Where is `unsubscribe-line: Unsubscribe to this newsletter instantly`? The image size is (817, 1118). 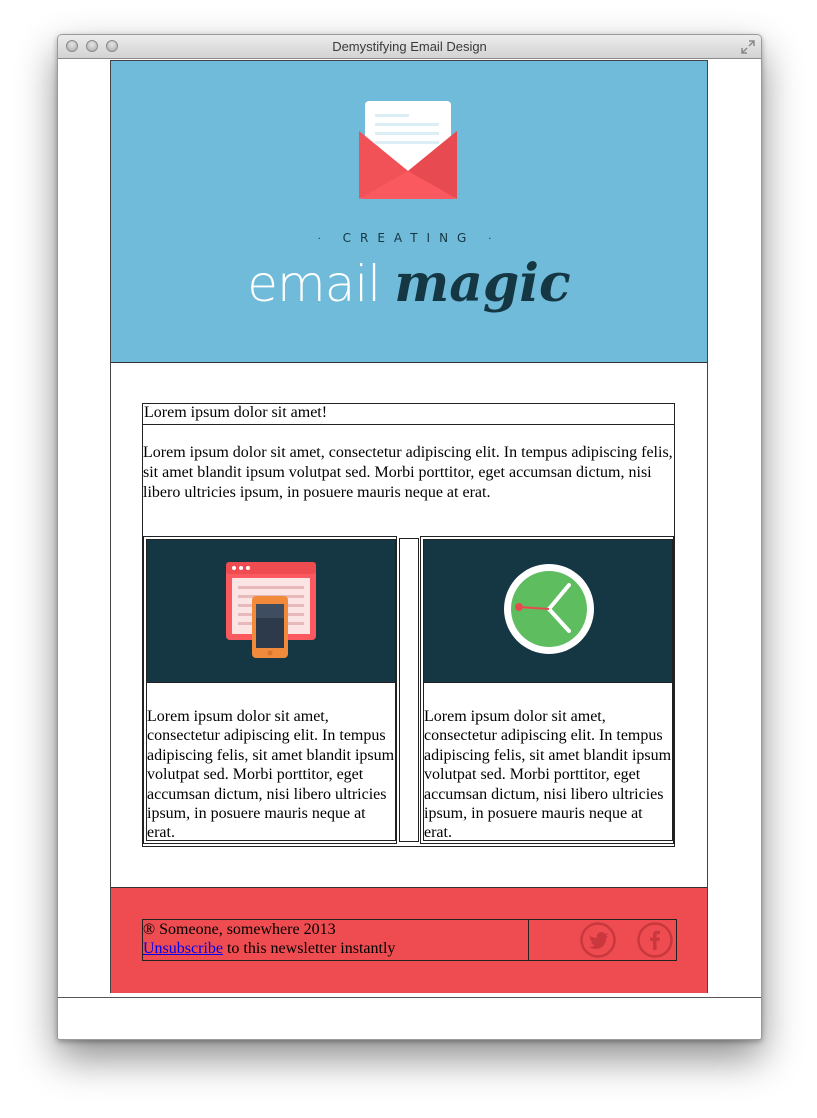 unsubscribe-line: Unsubscribe to this newsletter instantly is located at coordinates (335, 948).